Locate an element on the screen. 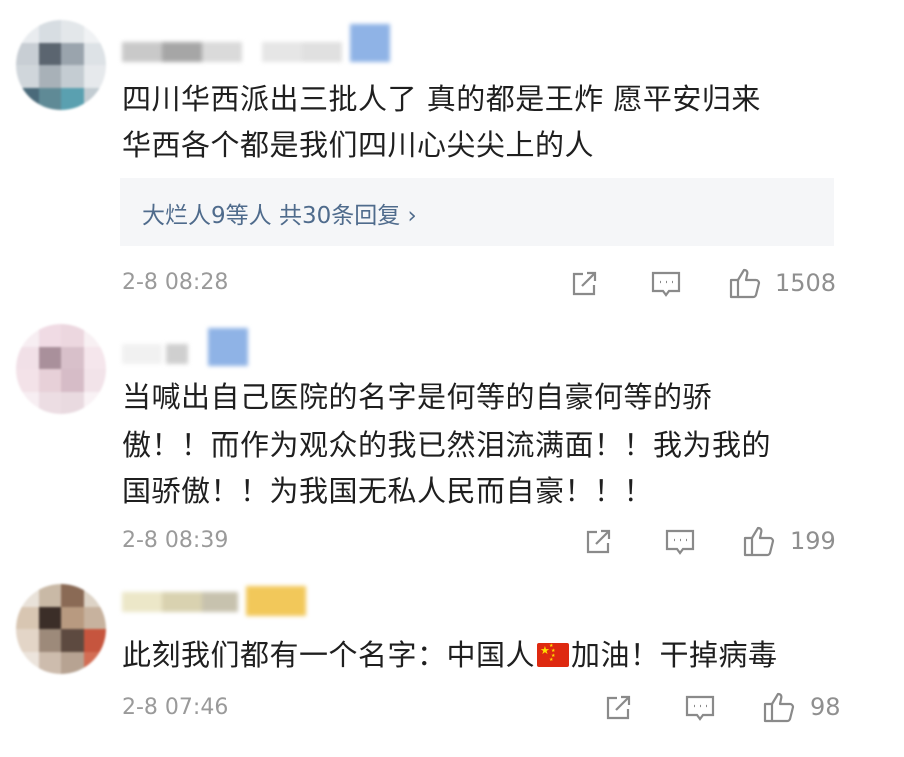  comment-time: 2-8 08:39 is located at coordinates (175, 540).